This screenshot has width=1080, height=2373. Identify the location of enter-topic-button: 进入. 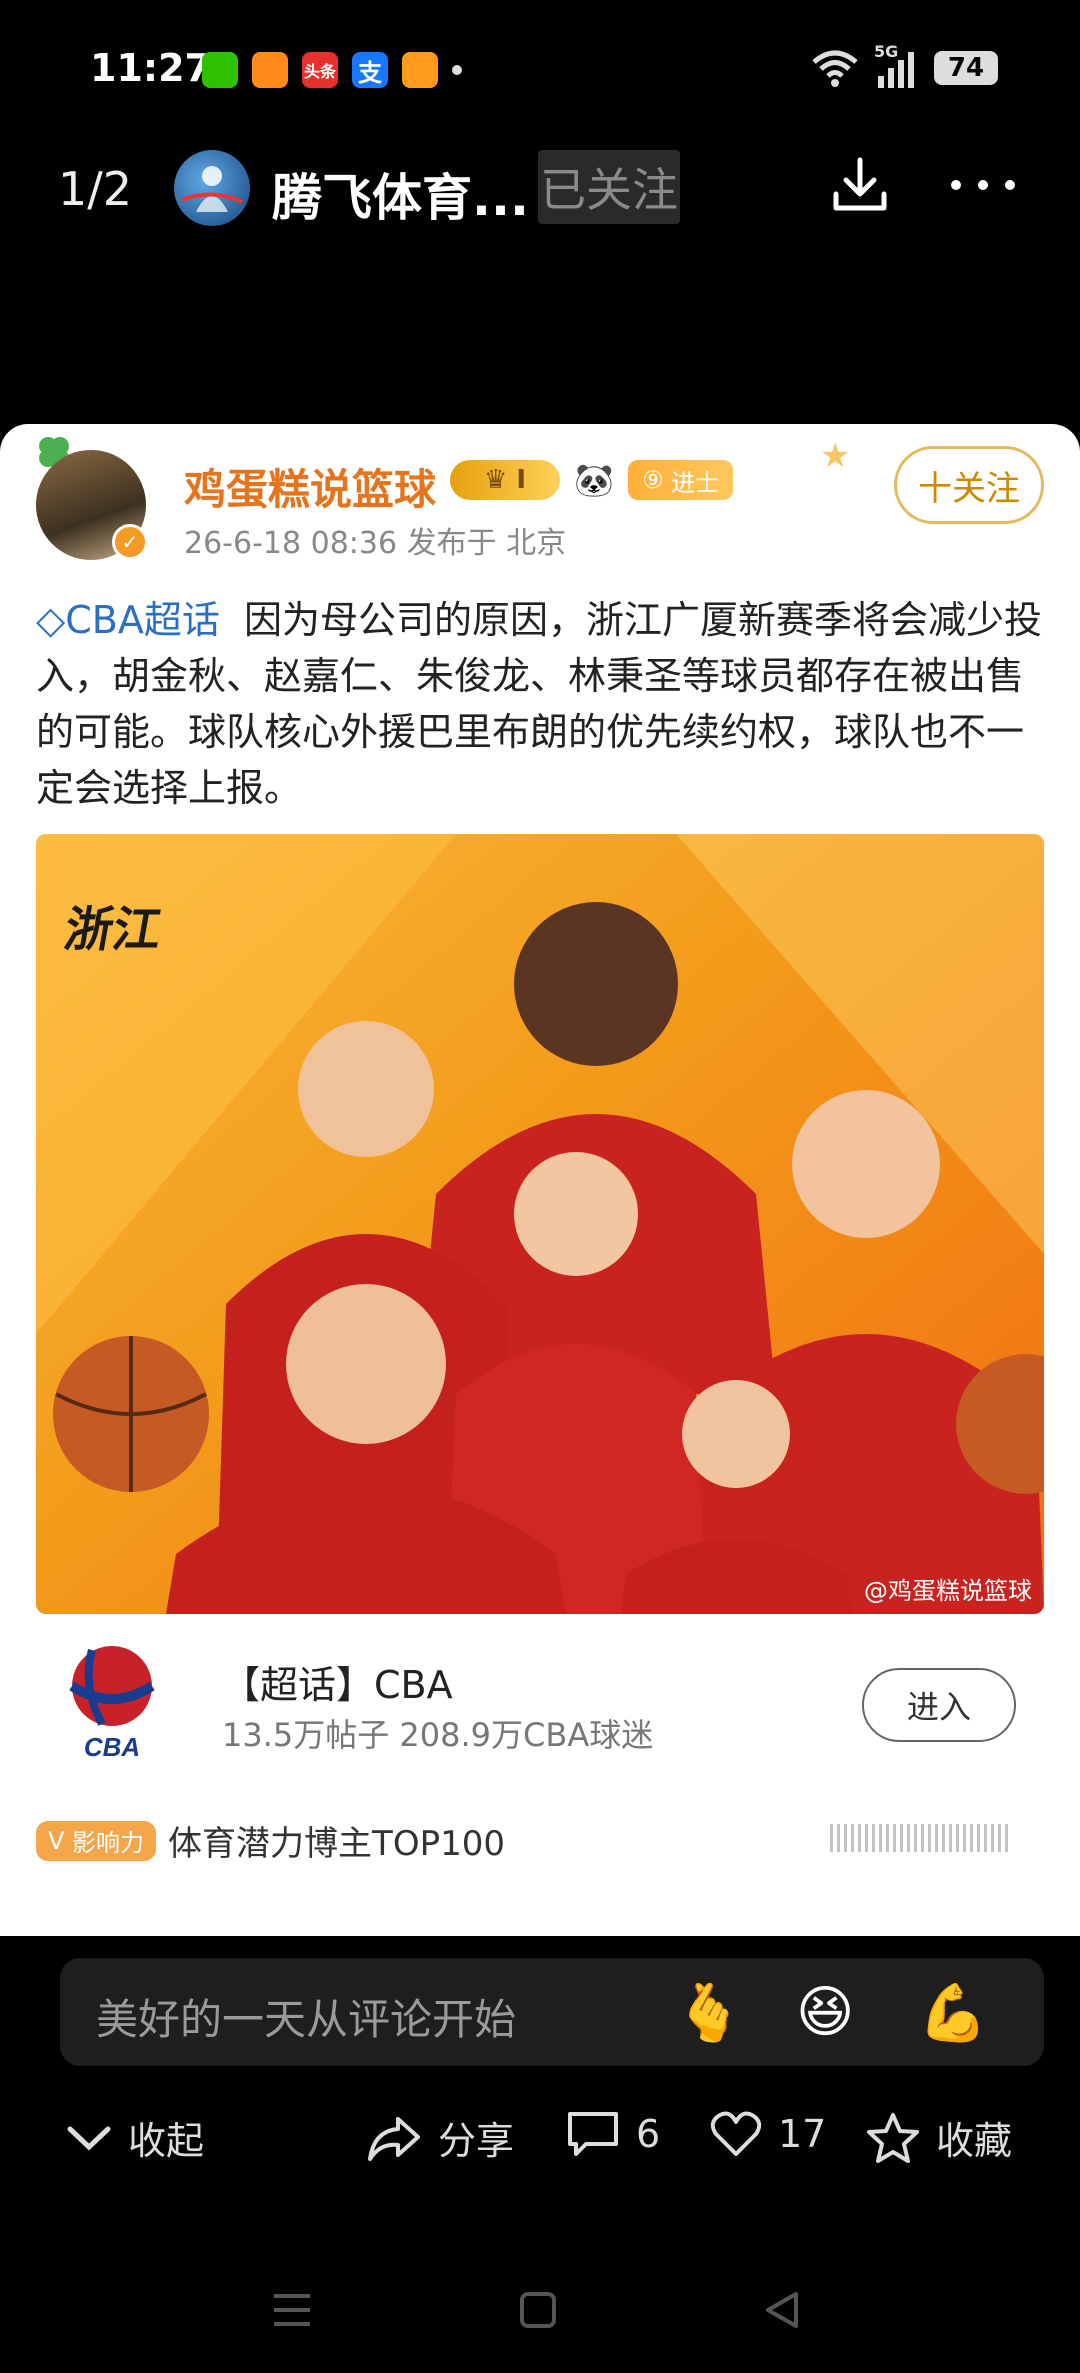
(939, 1705).